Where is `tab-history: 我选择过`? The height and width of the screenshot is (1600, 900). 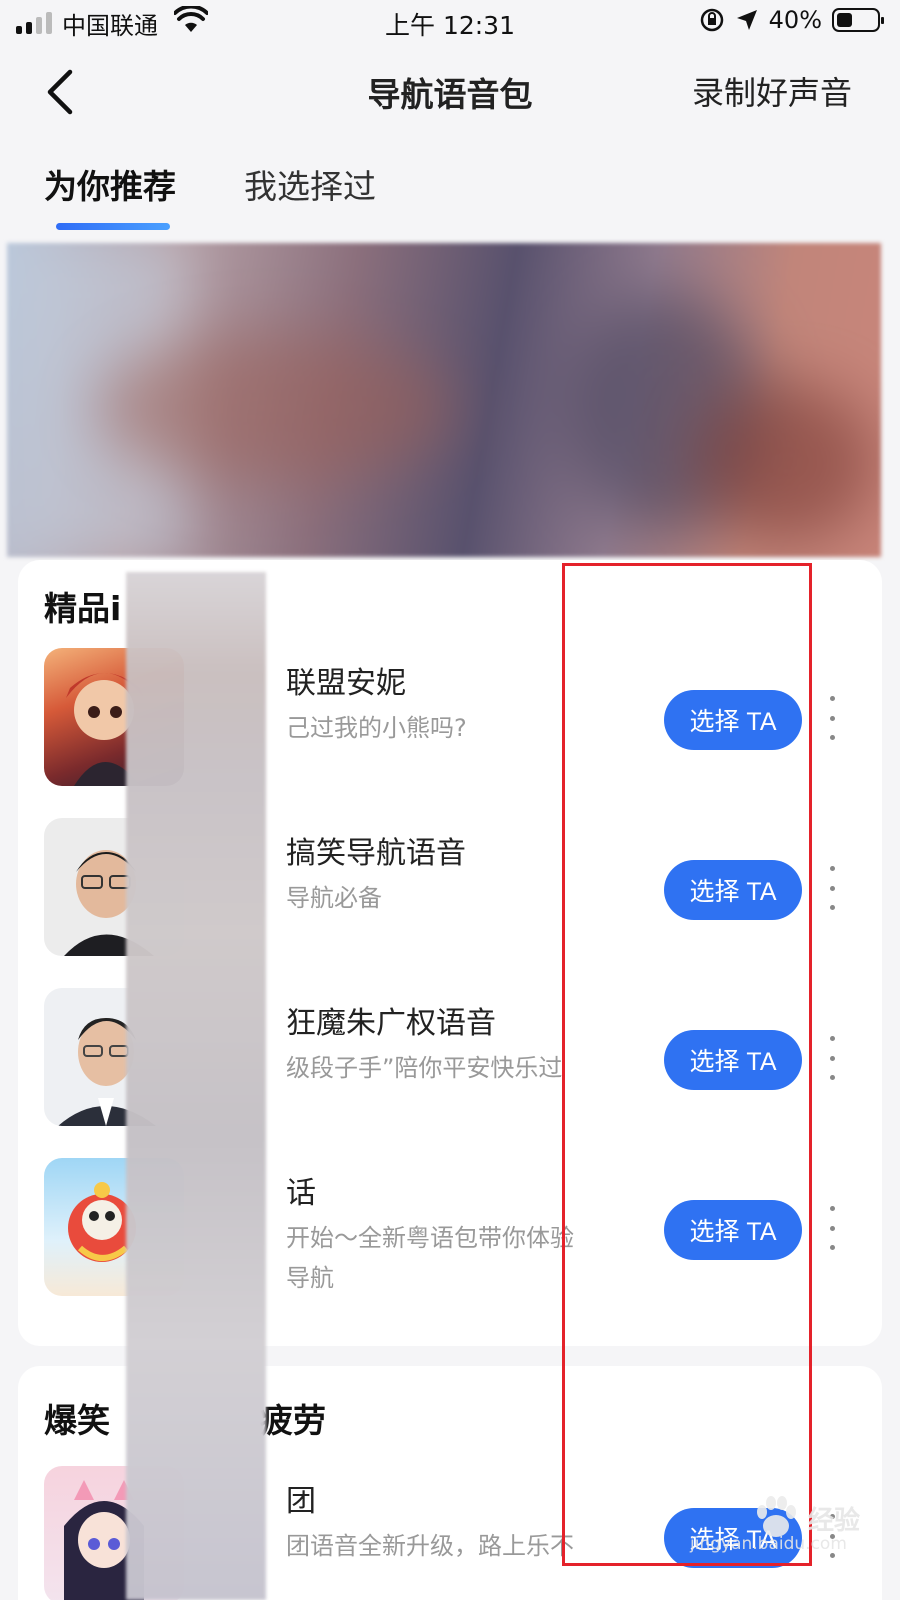
tab-history: 我选择过 is located at coordinates (310, 184).